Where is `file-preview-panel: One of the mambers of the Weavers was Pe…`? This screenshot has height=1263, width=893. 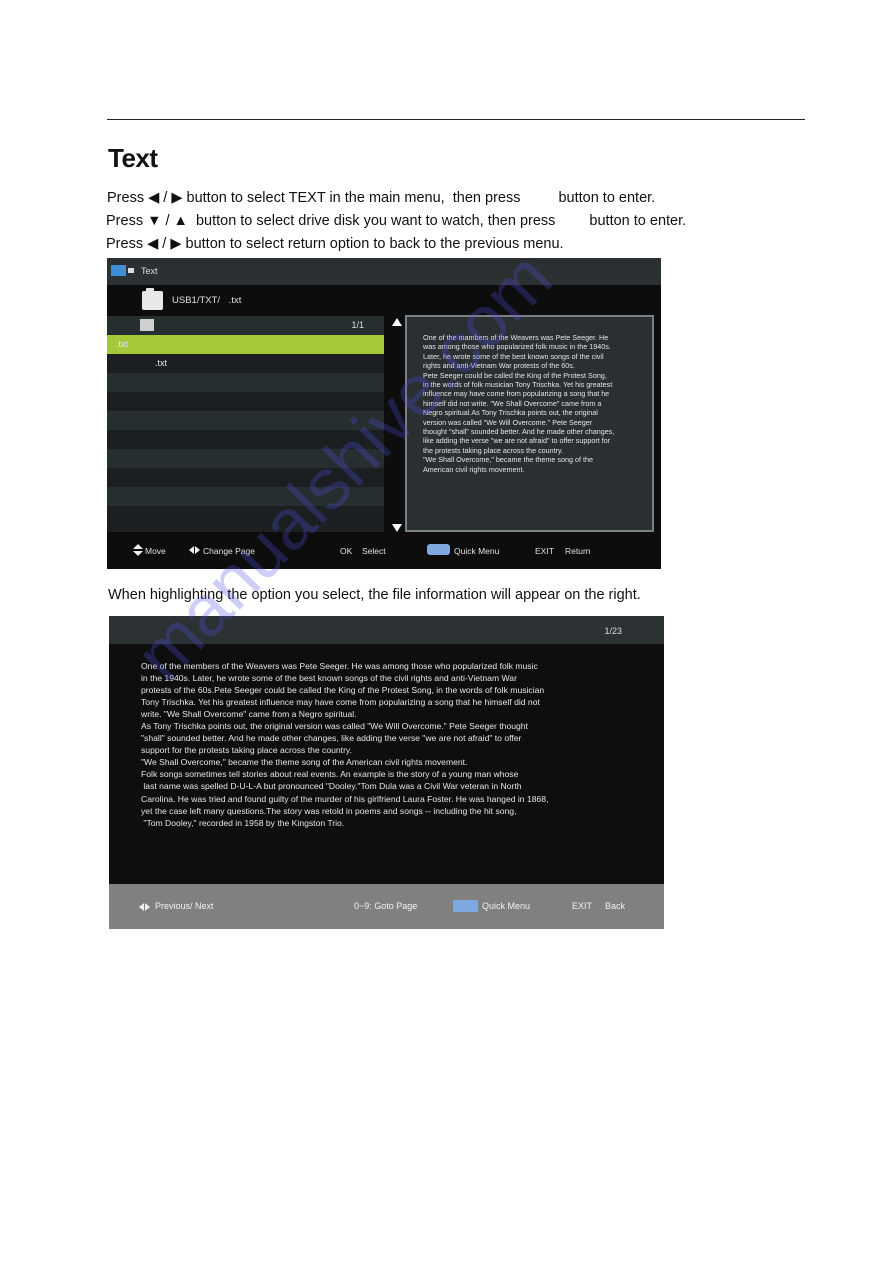 file-preview-panel: One of the mambers of the Weavers was Pe… is located at coordinates (529, 423).